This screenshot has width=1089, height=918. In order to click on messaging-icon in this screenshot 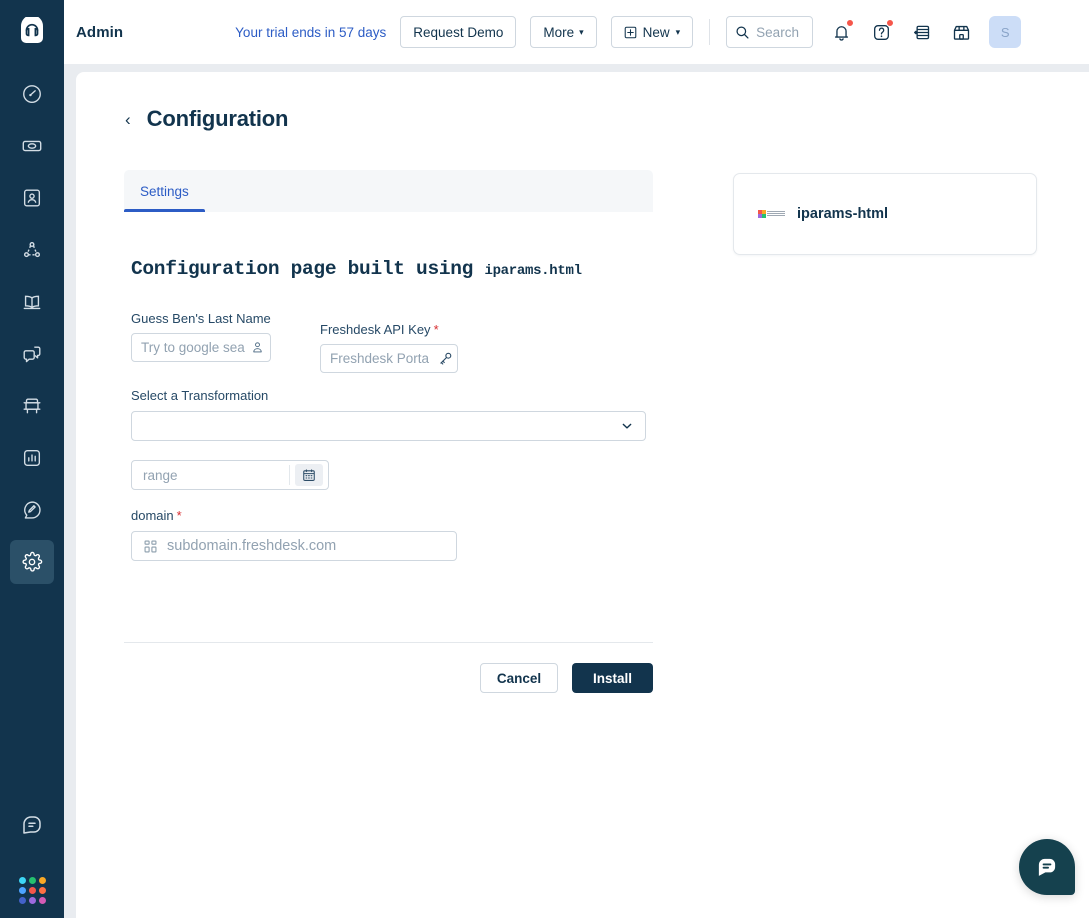, I will do `click(32, 825)`.